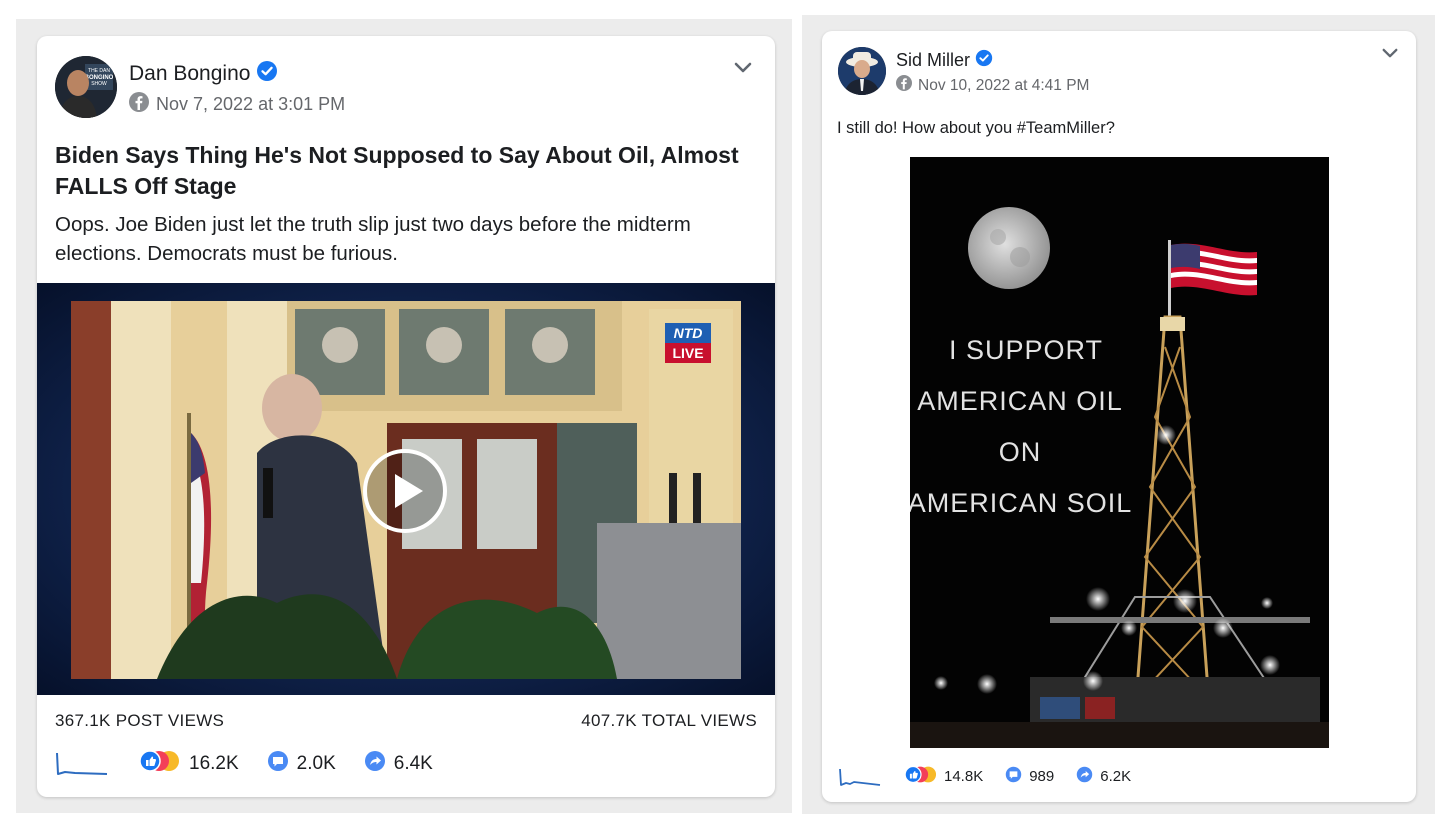 The image size is (1456, 832). I want to click on moon, so click(1009, 248).